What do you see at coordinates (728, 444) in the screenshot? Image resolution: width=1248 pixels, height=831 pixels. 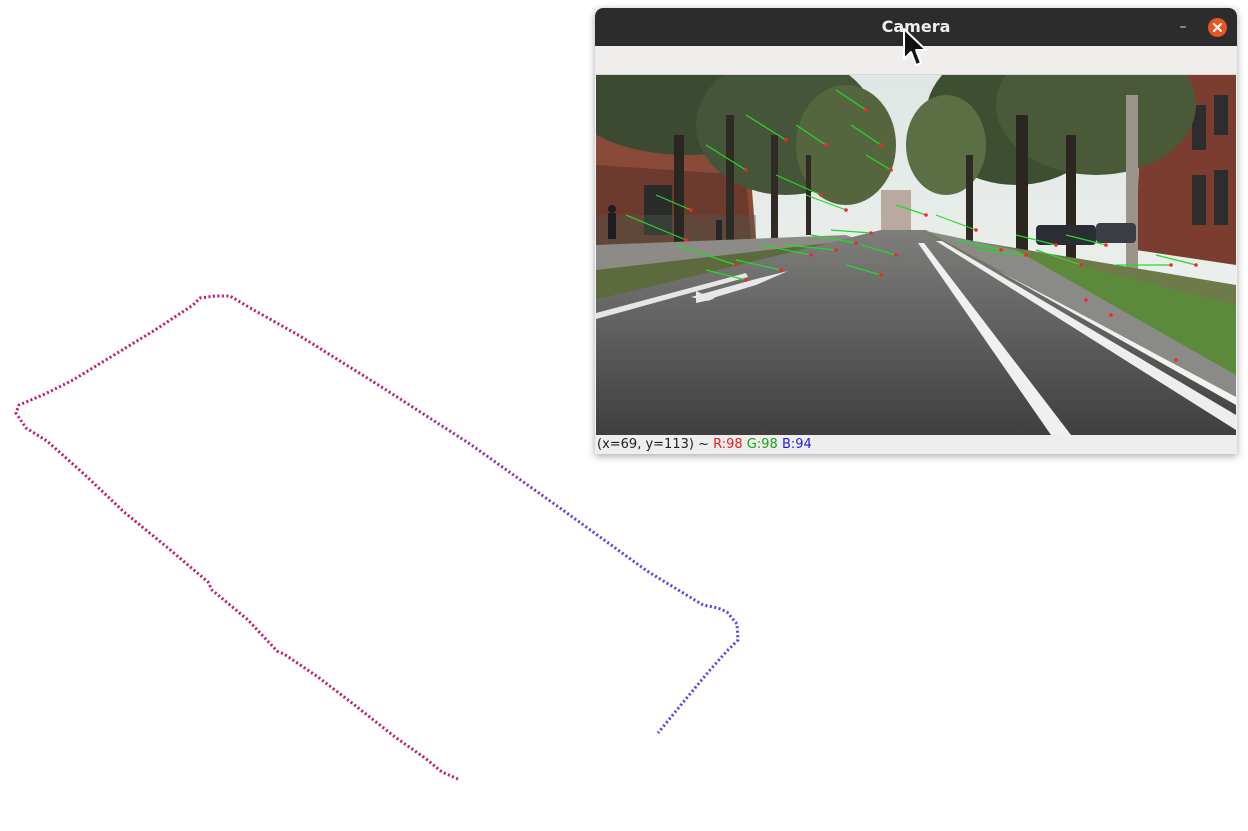 I see `red-value: R:98` at bounding box center [728, 444].